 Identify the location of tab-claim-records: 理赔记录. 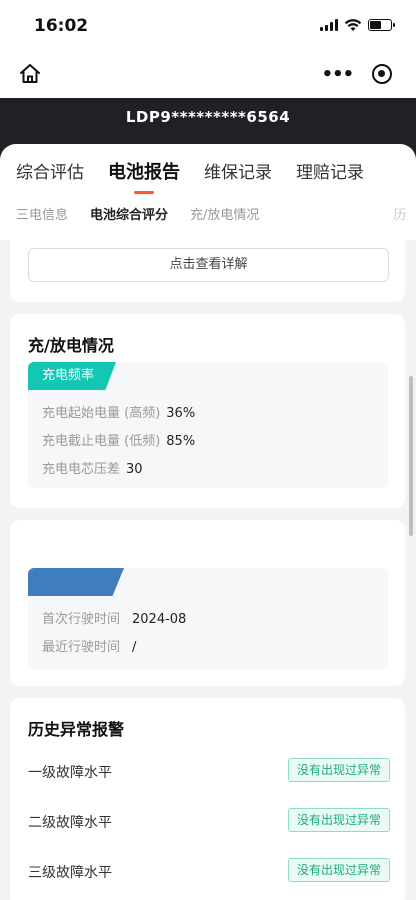
(330, 171).